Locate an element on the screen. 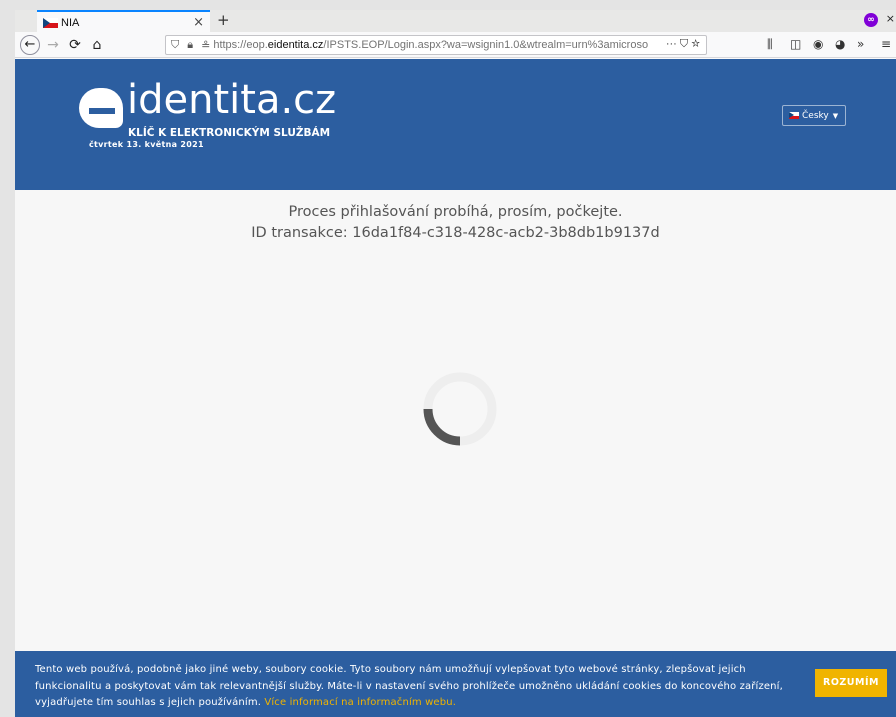 This screenshot has width=896, height=717. back-button: ← is located at coordinates (30, 45).